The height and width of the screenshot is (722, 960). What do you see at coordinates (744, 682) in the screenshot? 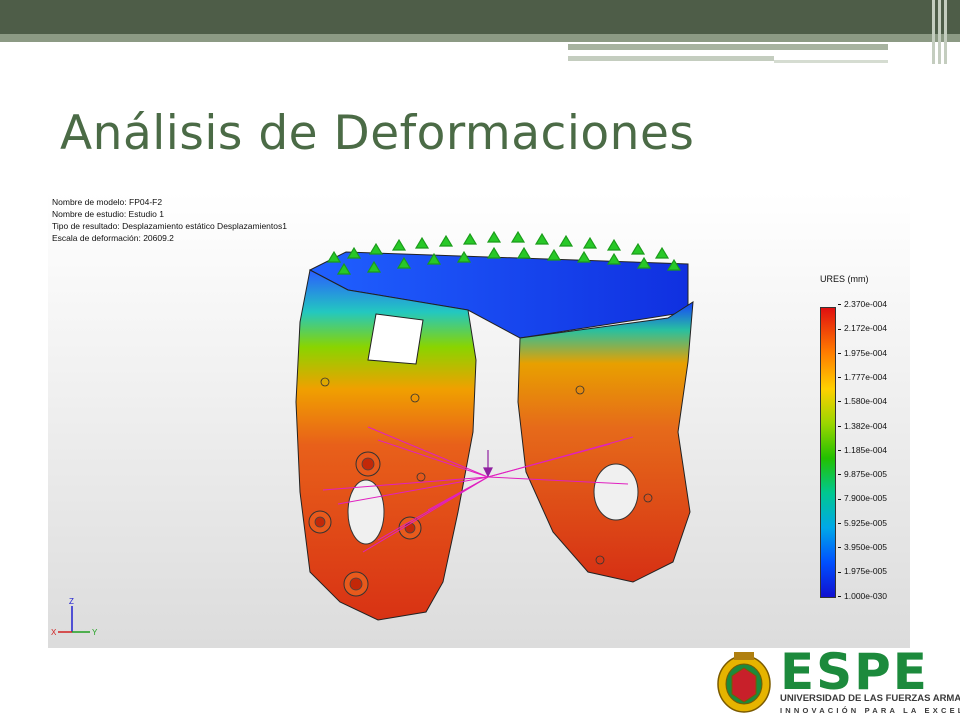
I see `university-crest-icon` at bounding box center [744, 682].